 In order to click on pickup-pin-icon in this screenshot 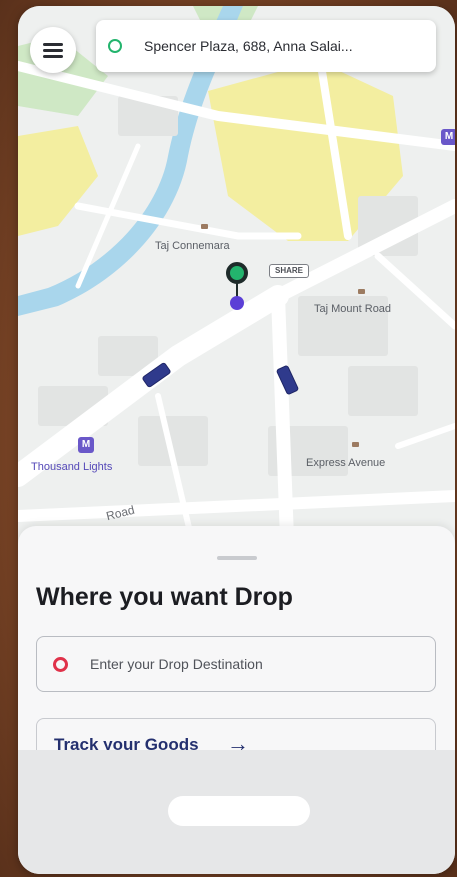, I will do `click(237, 273)`.